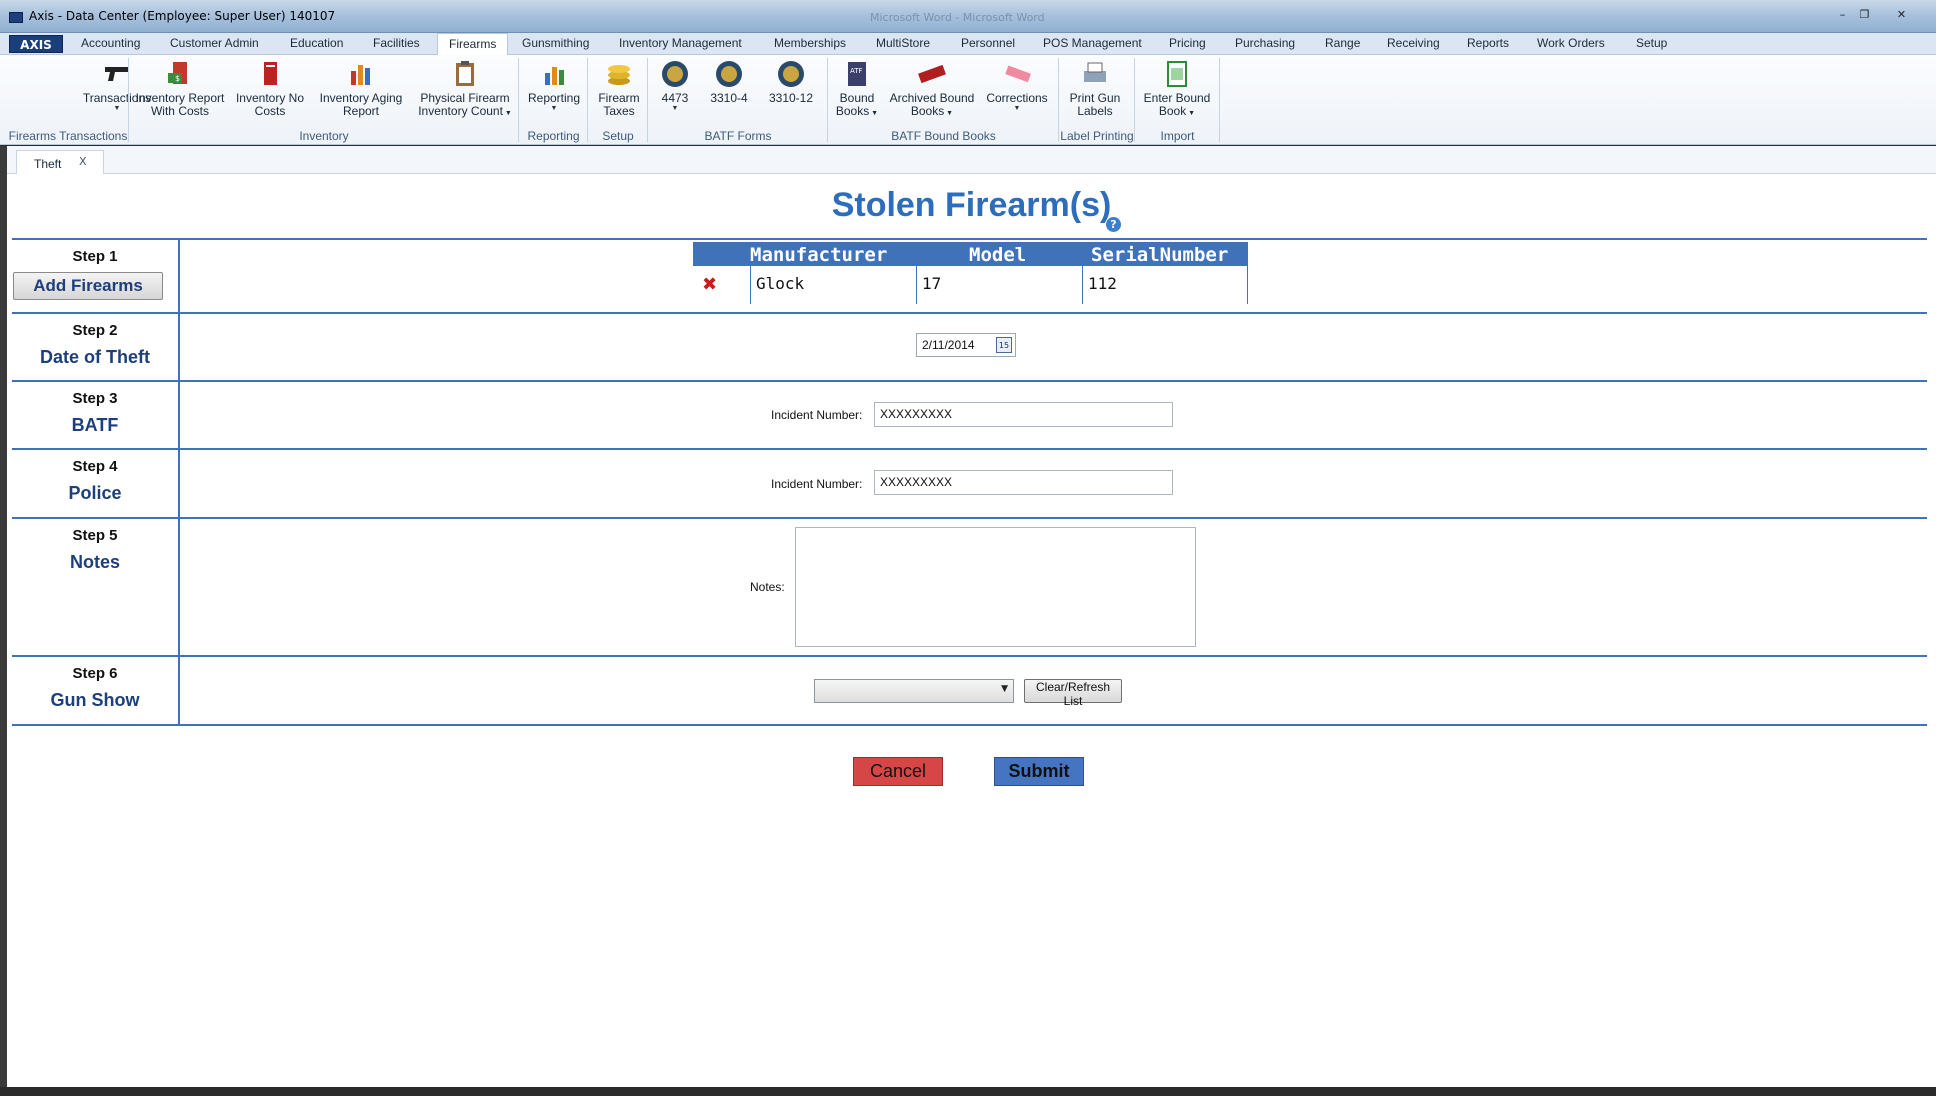 The image size is (1936, 1096). I want to click on button-label: With Costs, so click(179, 111).